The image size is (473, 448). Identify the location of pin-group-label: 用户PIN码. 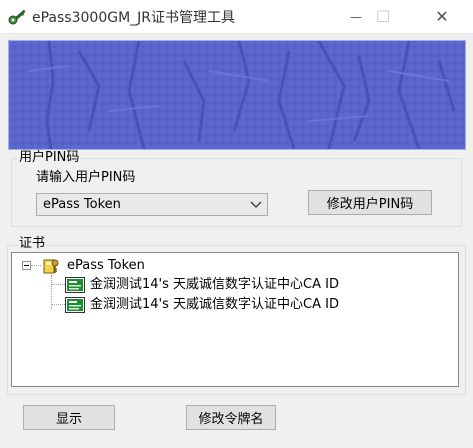
(49, 157).